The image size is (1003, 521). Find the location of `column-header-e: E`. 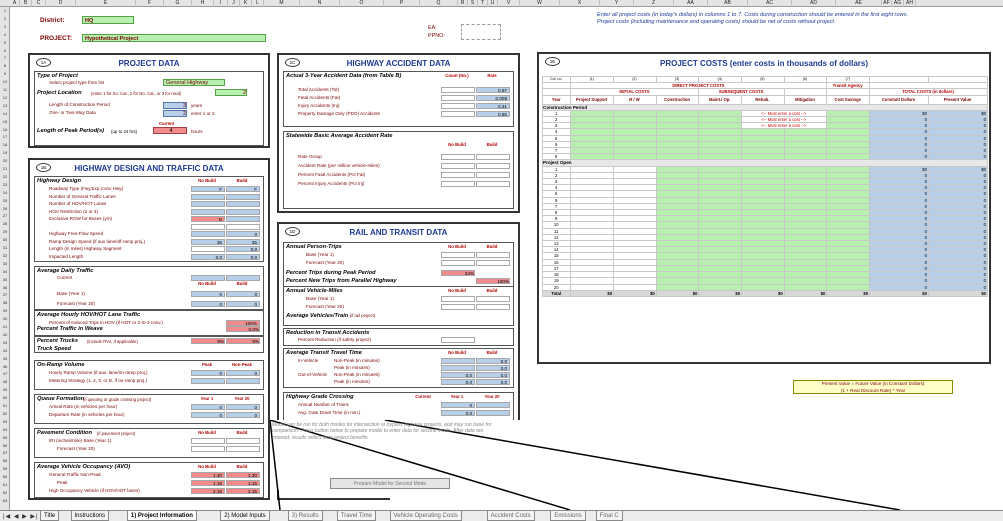

column-header-e: E is located at coordinates (106, 3).